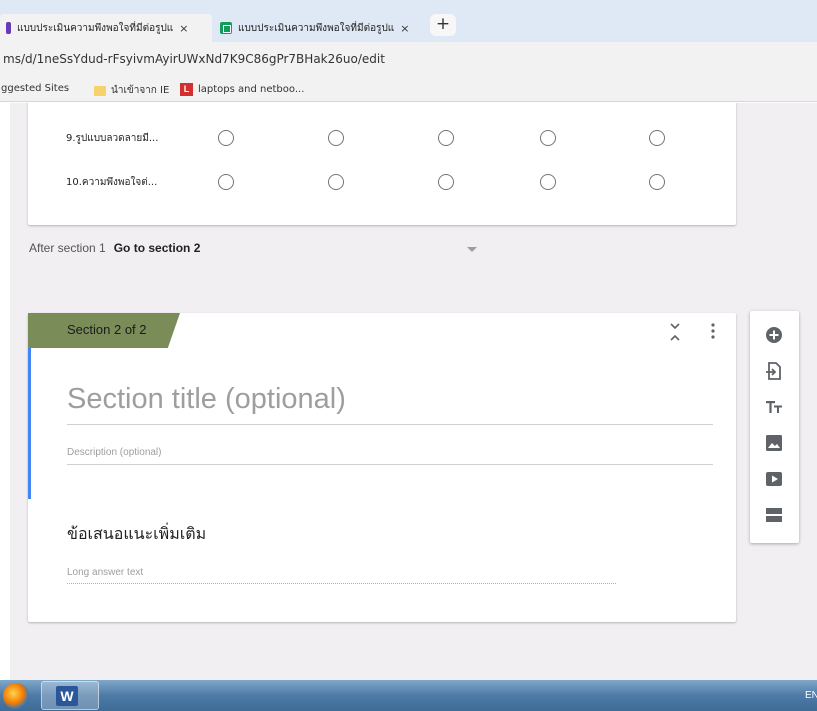 The width and height of the screenshot is (817, 711). I want to click on bookmark-suggested-sites: ggested Sites, so click(35, 88).